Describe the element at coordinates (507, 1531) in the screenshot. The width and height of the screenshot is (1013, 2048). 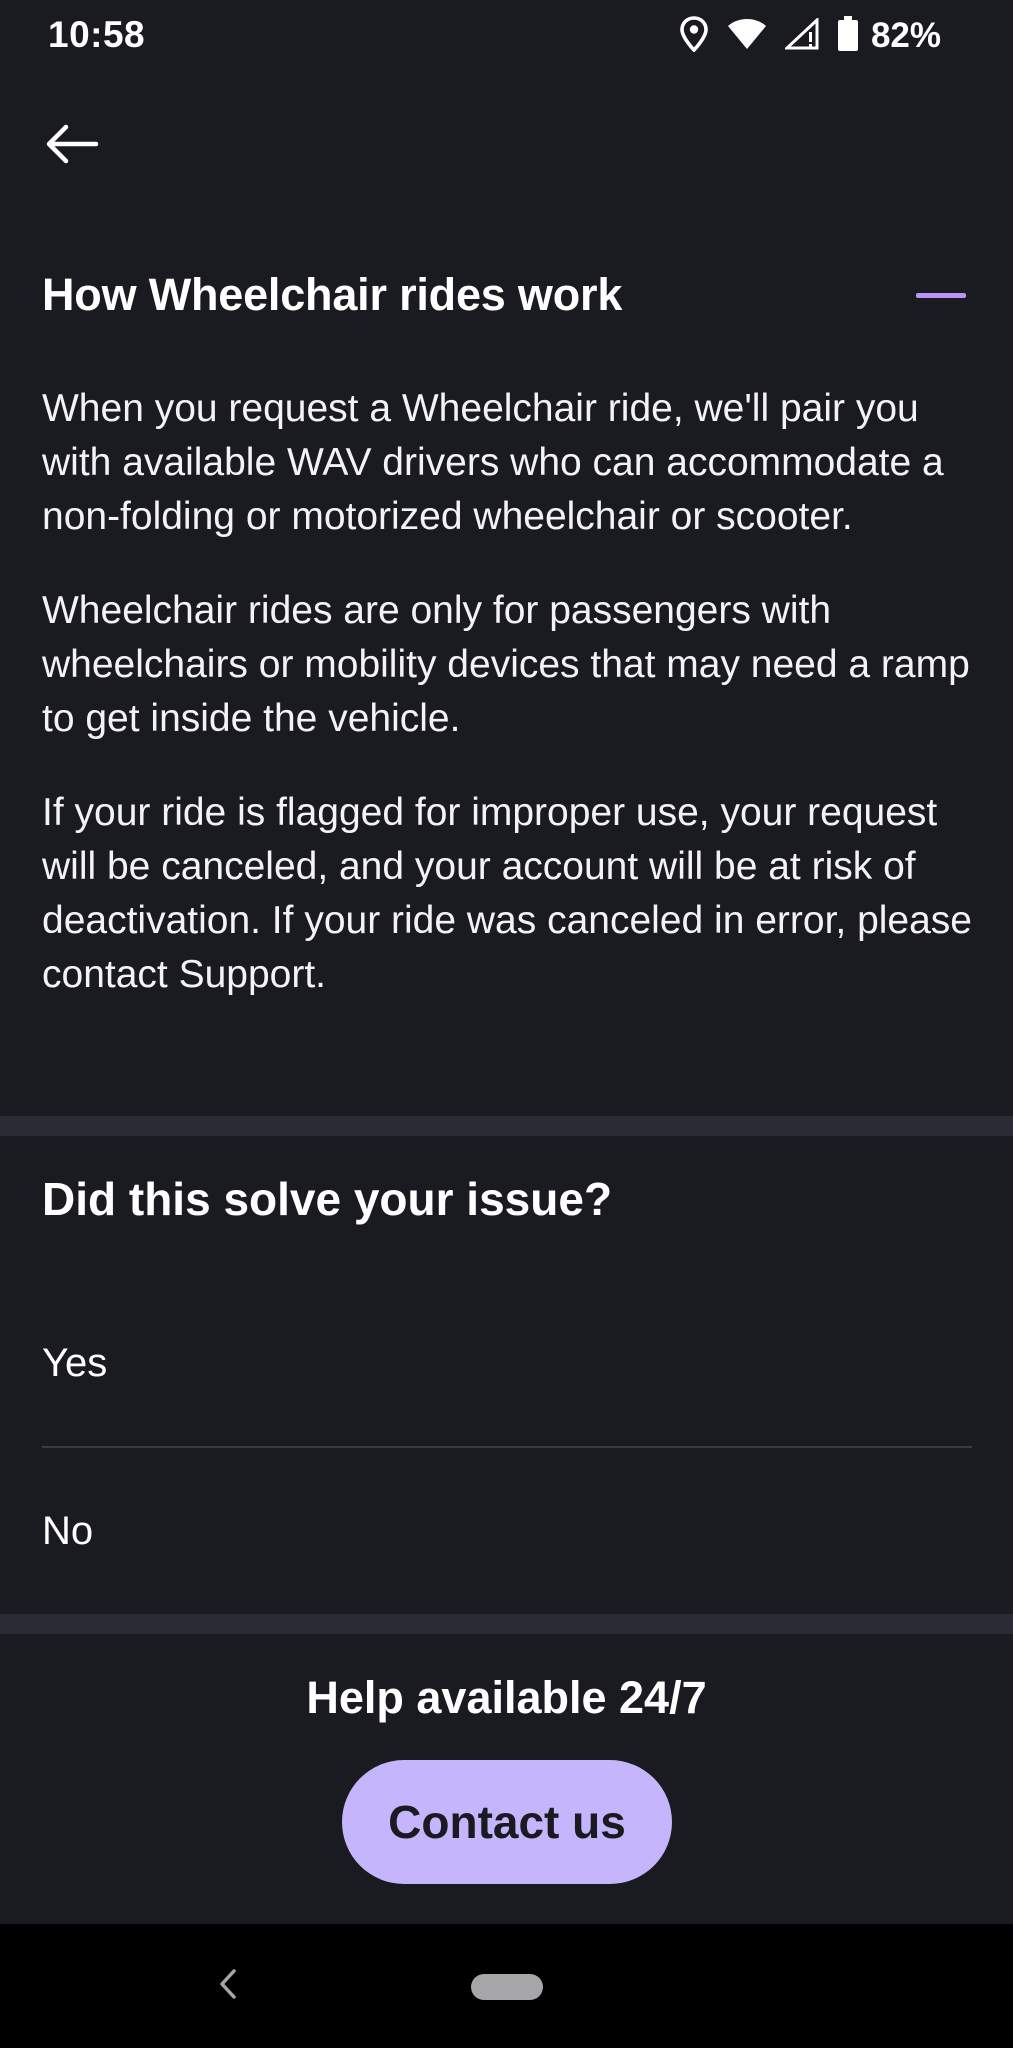
I see `feedback-option-no: No` at that location.